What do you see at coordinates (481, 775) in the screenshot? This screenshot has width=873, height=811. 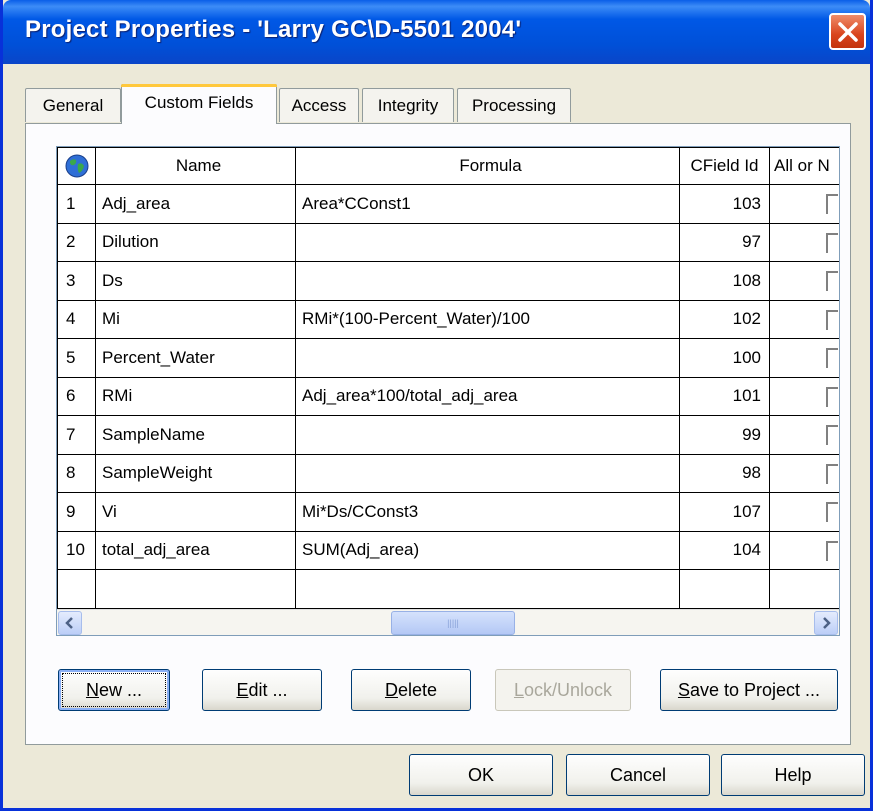 I see `ok-button: OK` at bounding box center [481, 775].